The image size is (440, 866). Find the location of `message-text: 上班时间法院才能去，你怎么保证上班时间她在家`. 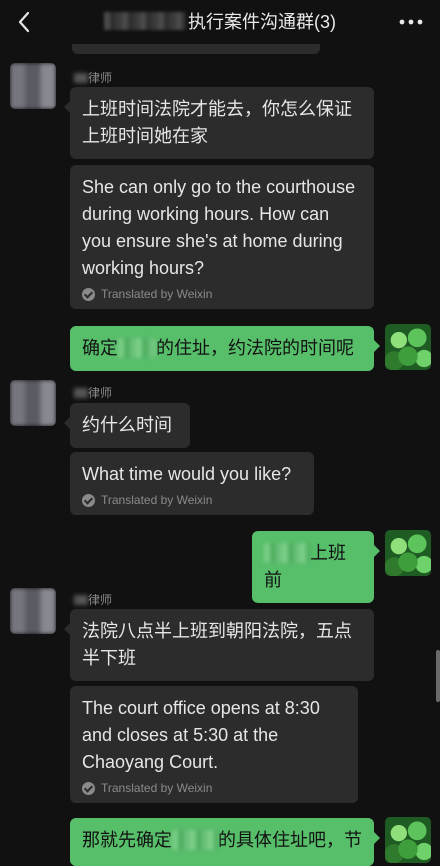

message-text: 上班时间法院才能去，你怎么保证上班时间她在家 is located at coordinates (217, 122).